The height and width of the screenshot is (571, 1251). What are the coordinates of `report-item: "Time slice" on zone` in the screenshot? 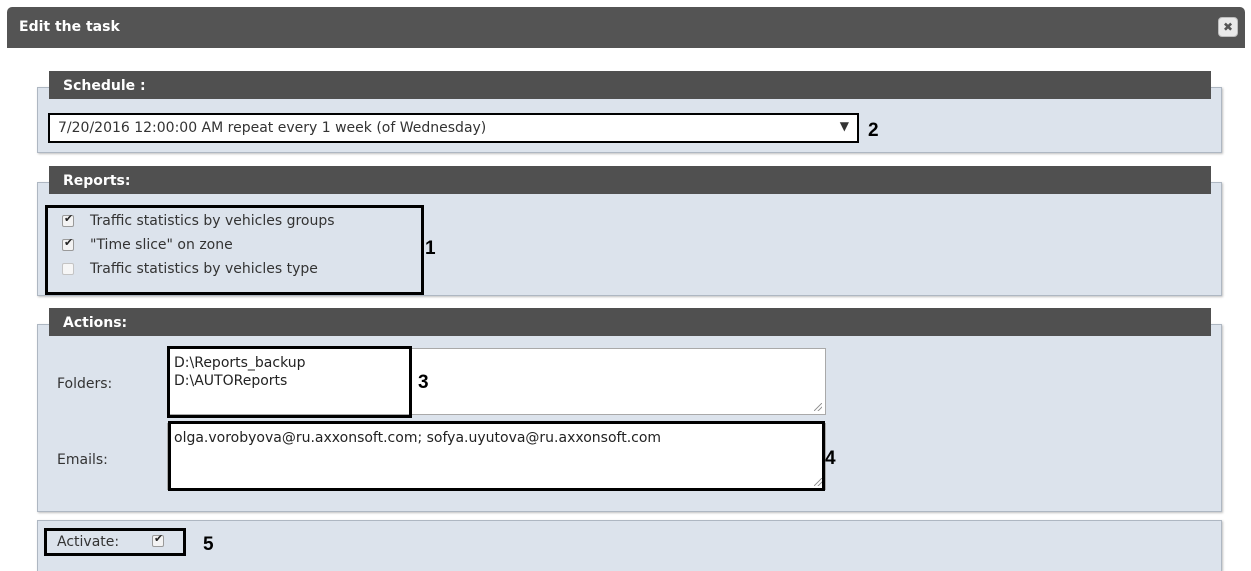 It's located at (147, 245).